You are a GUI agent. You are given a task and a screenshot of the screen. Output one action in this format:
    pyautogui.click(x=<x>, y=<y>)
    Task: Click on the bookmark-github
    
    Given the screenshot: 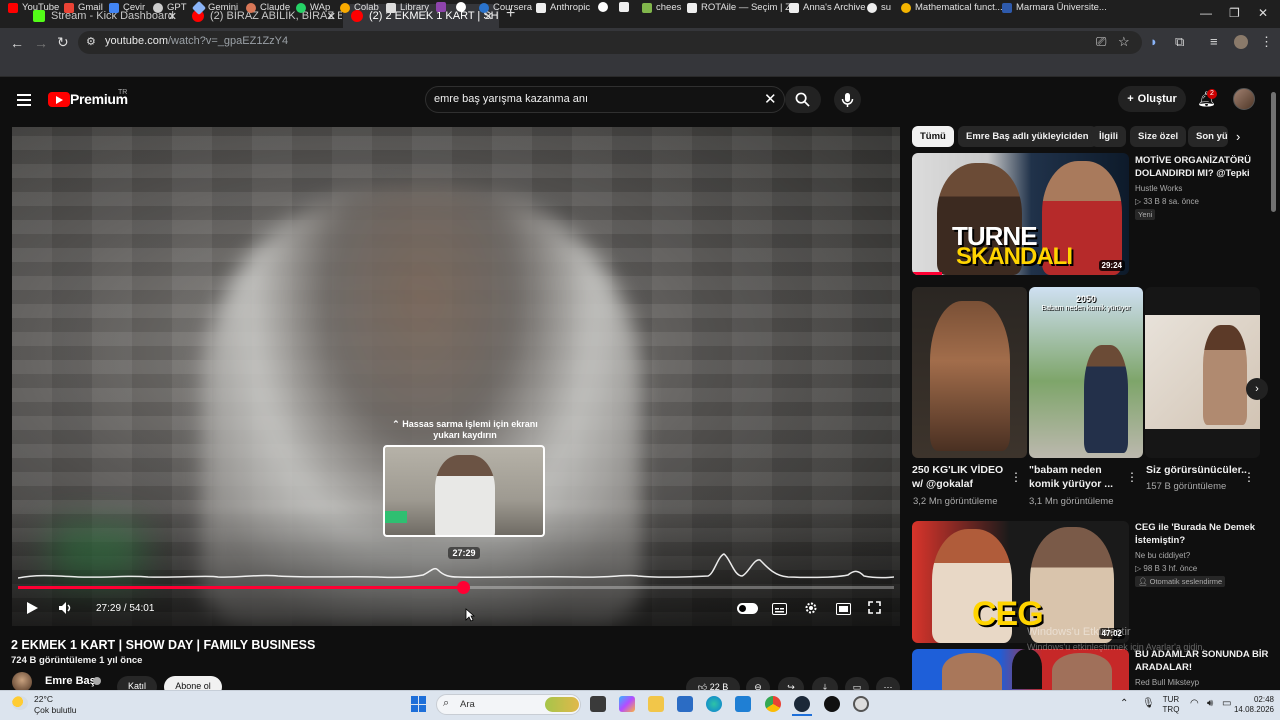 What is the action you would take?
    pyautogui.click(x=461, y=7)
    